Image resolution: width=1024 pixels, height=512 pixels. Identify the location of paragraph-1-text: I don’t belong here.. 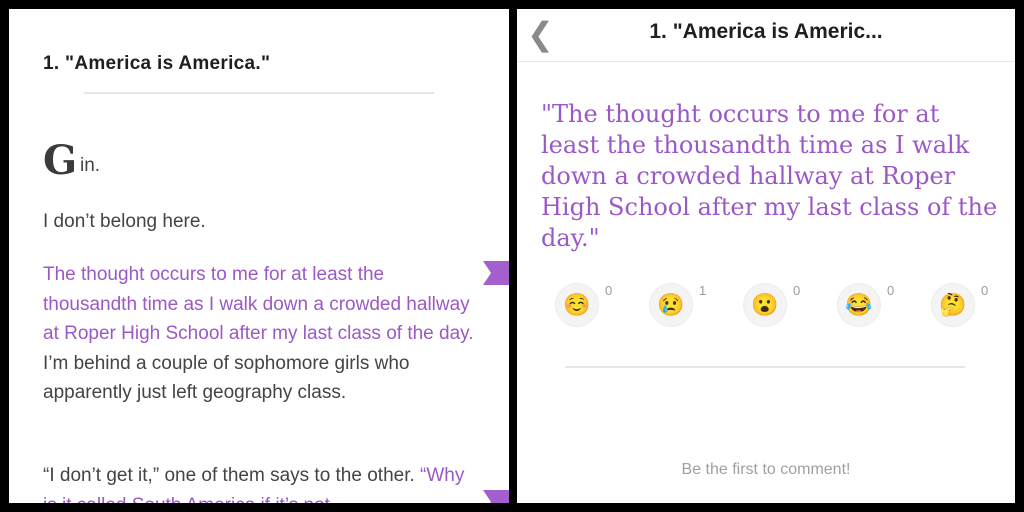
(124, 221).